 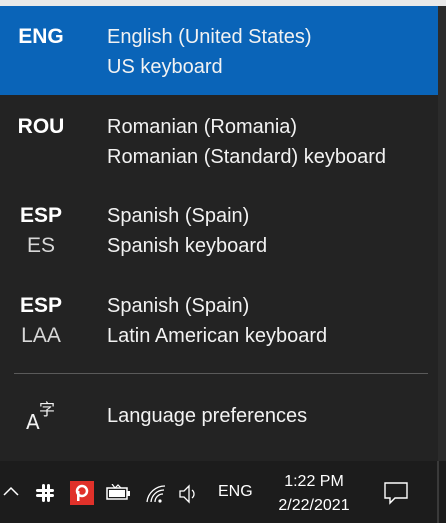 I want to click on language-preferences-label: Language preferences, so click(x=207, y=416).